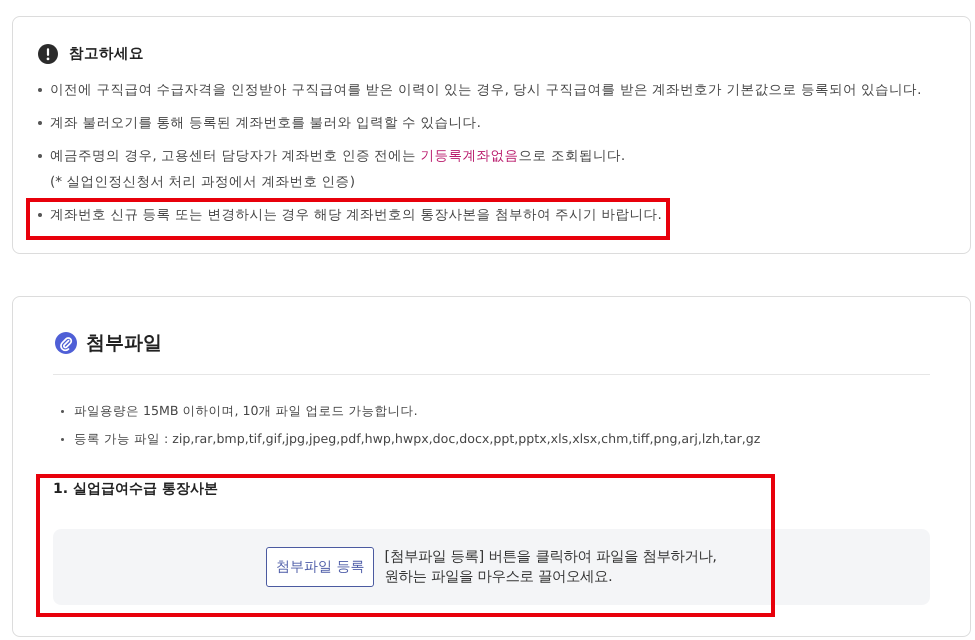 The image size is (975, 640). I want to click on notice-title: 참고하세요, so click(106, 54).